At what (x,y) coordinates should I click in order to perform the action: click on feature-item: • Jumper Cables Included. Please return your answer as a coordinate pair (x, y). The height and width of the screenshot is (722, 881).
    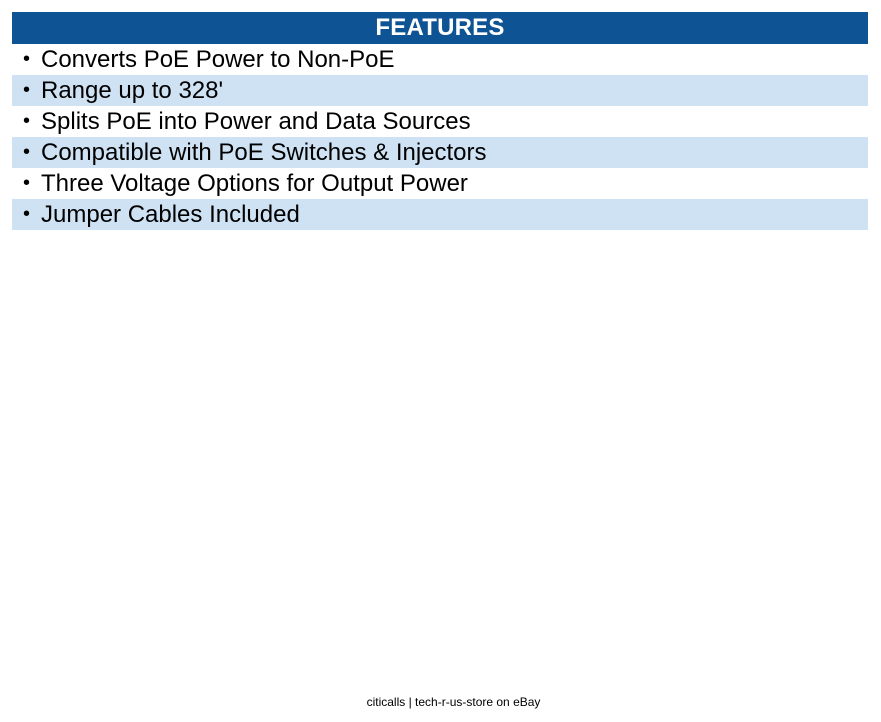
    Looking at the image, I should click on (440, 214).